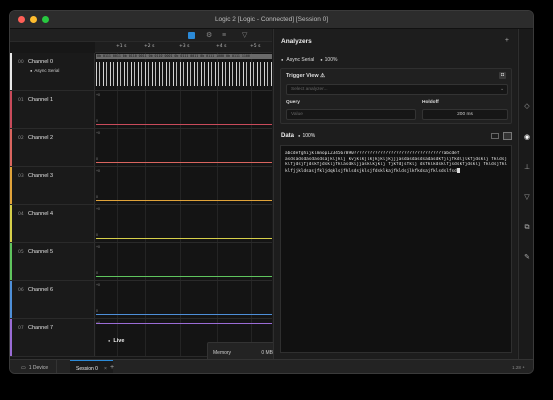 The image size is (553, 400). I want to click on channel-label: 00 Channel 0 Async Serial, so click(53, 71).